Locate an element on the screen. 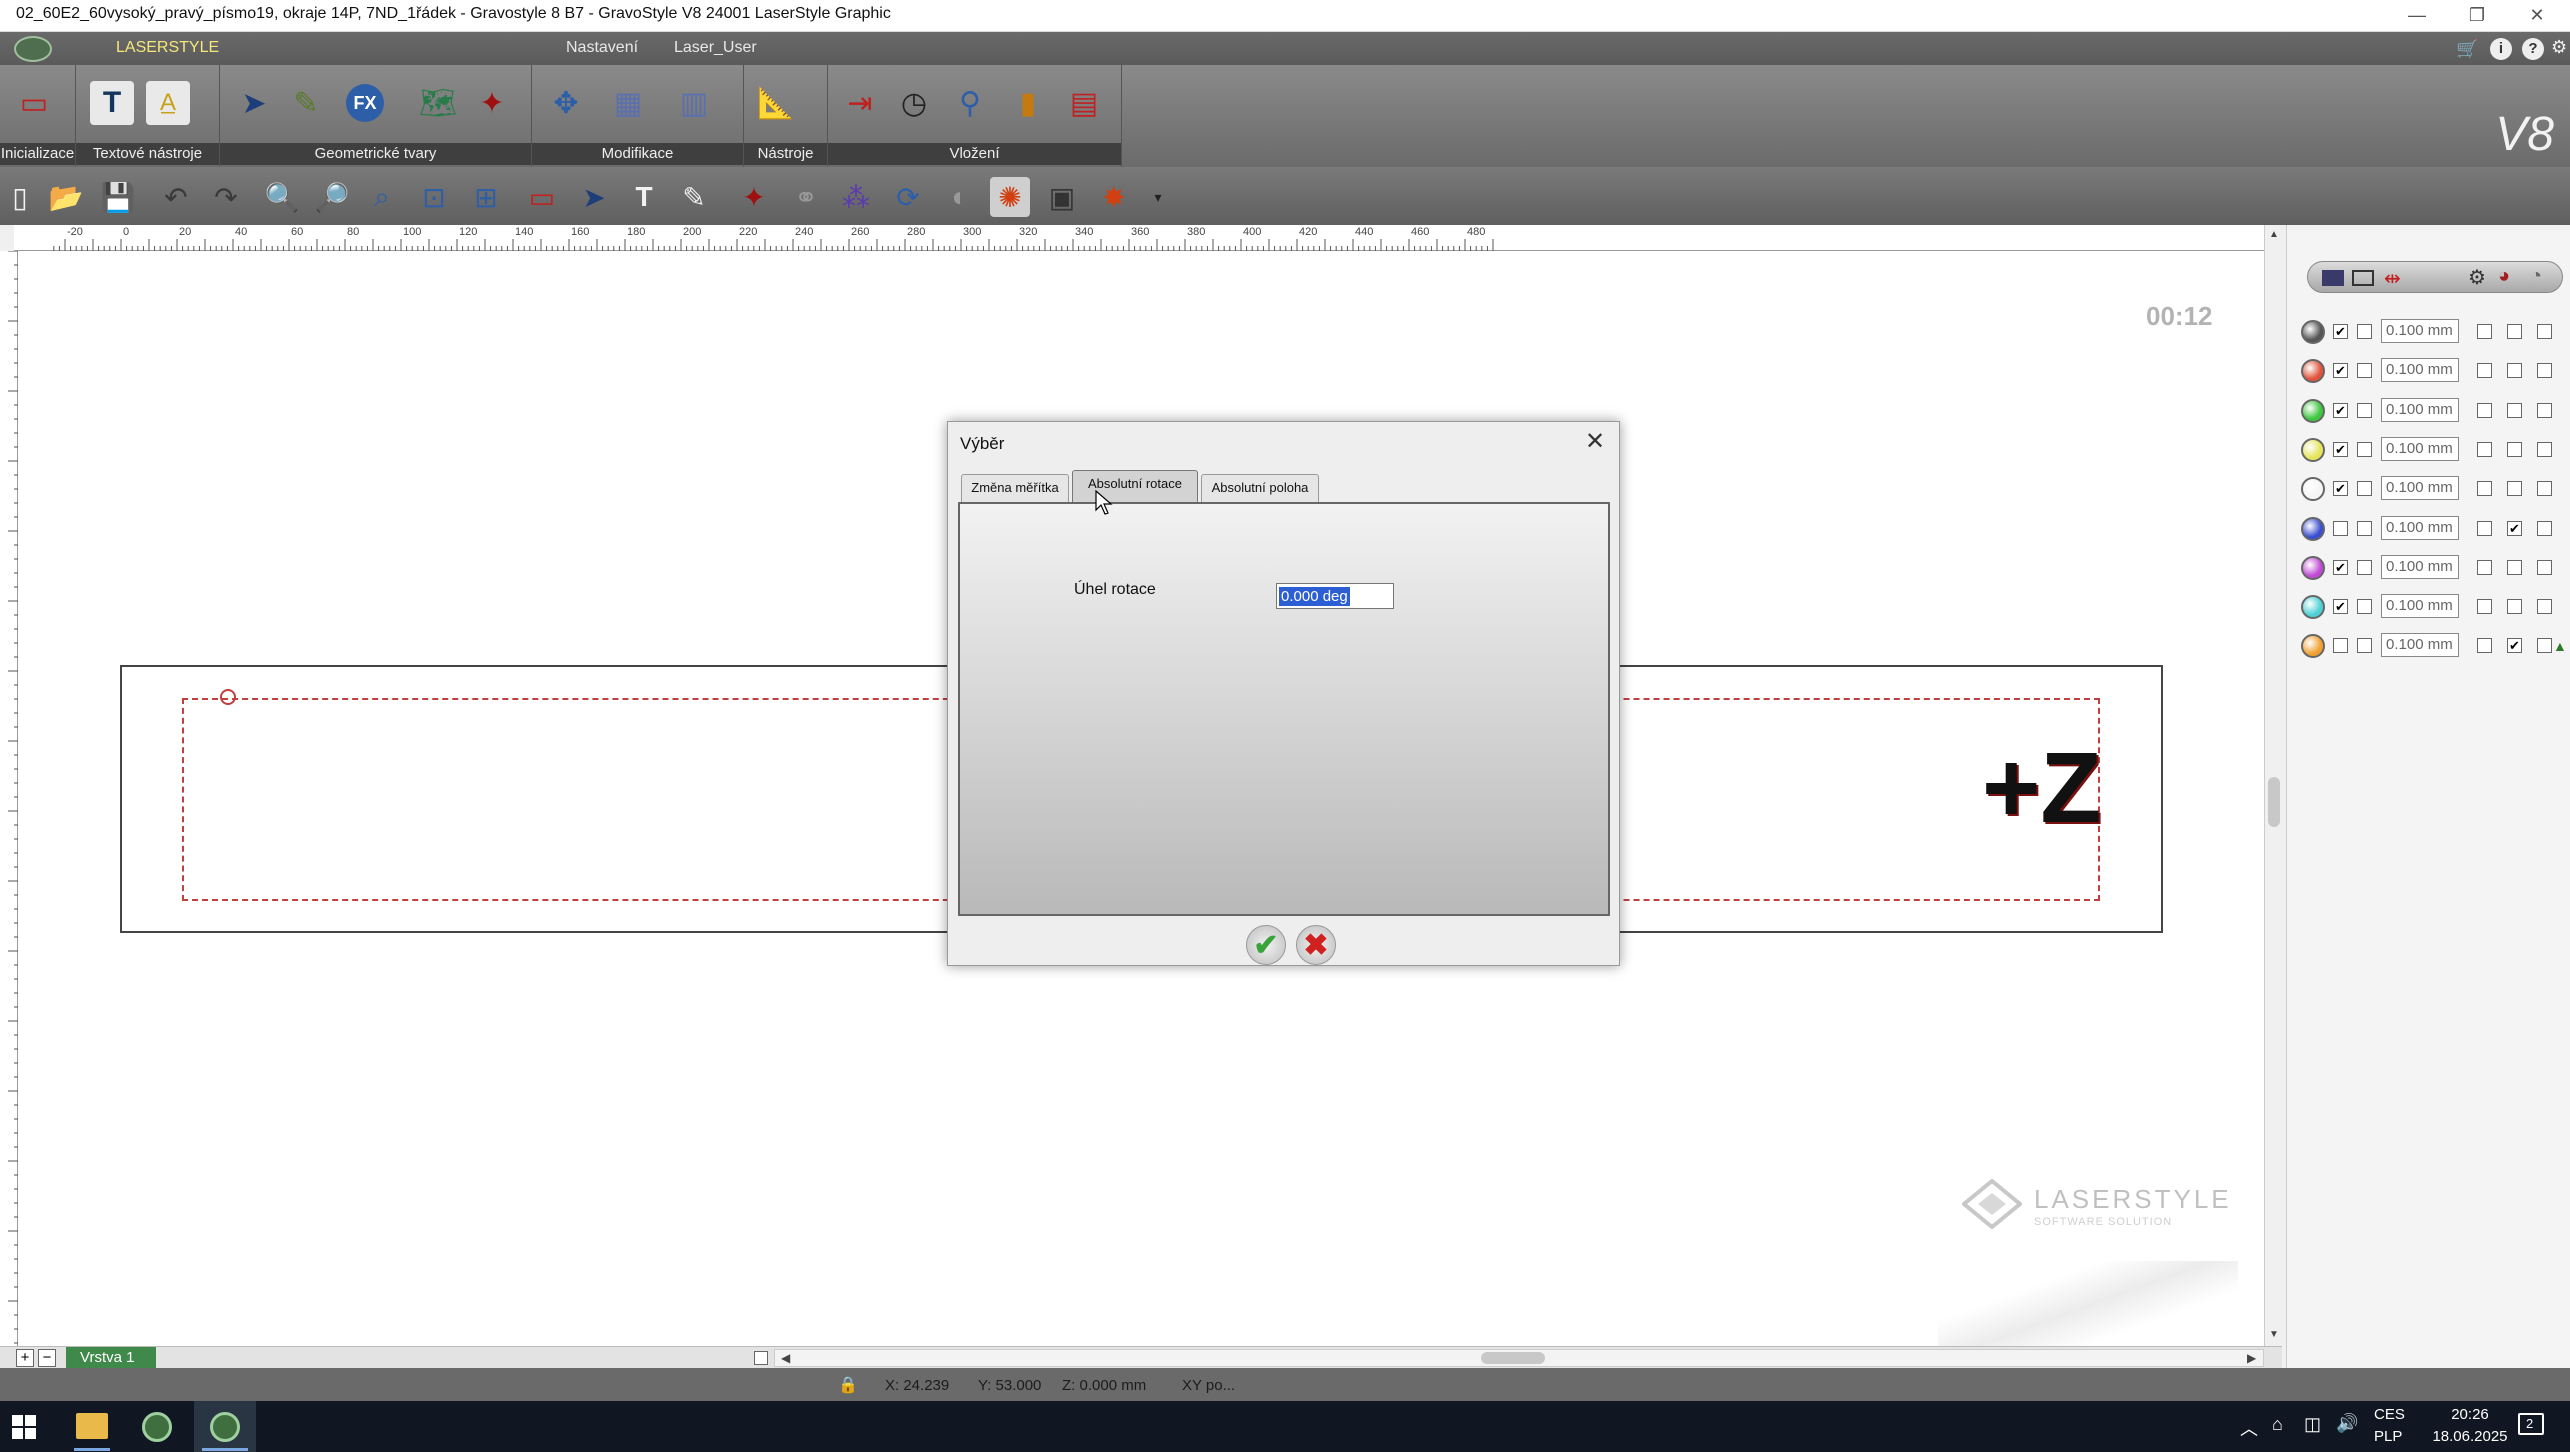 The width and height of the screenshot is (2570, 1452). settings-icon: ⚙ is located at coordinates (2559, 47).